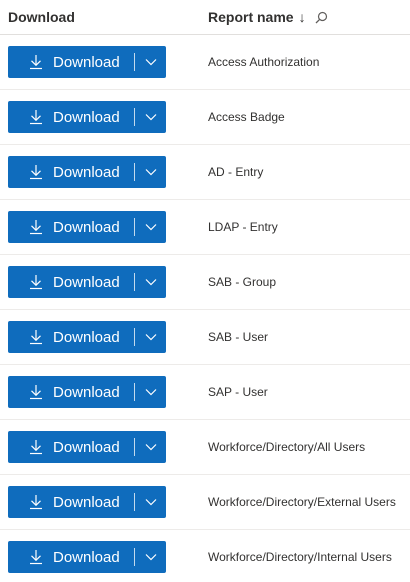 This screenshot has width=410, height=582. I want to click on download-column-header: Download, so click(41, 17).